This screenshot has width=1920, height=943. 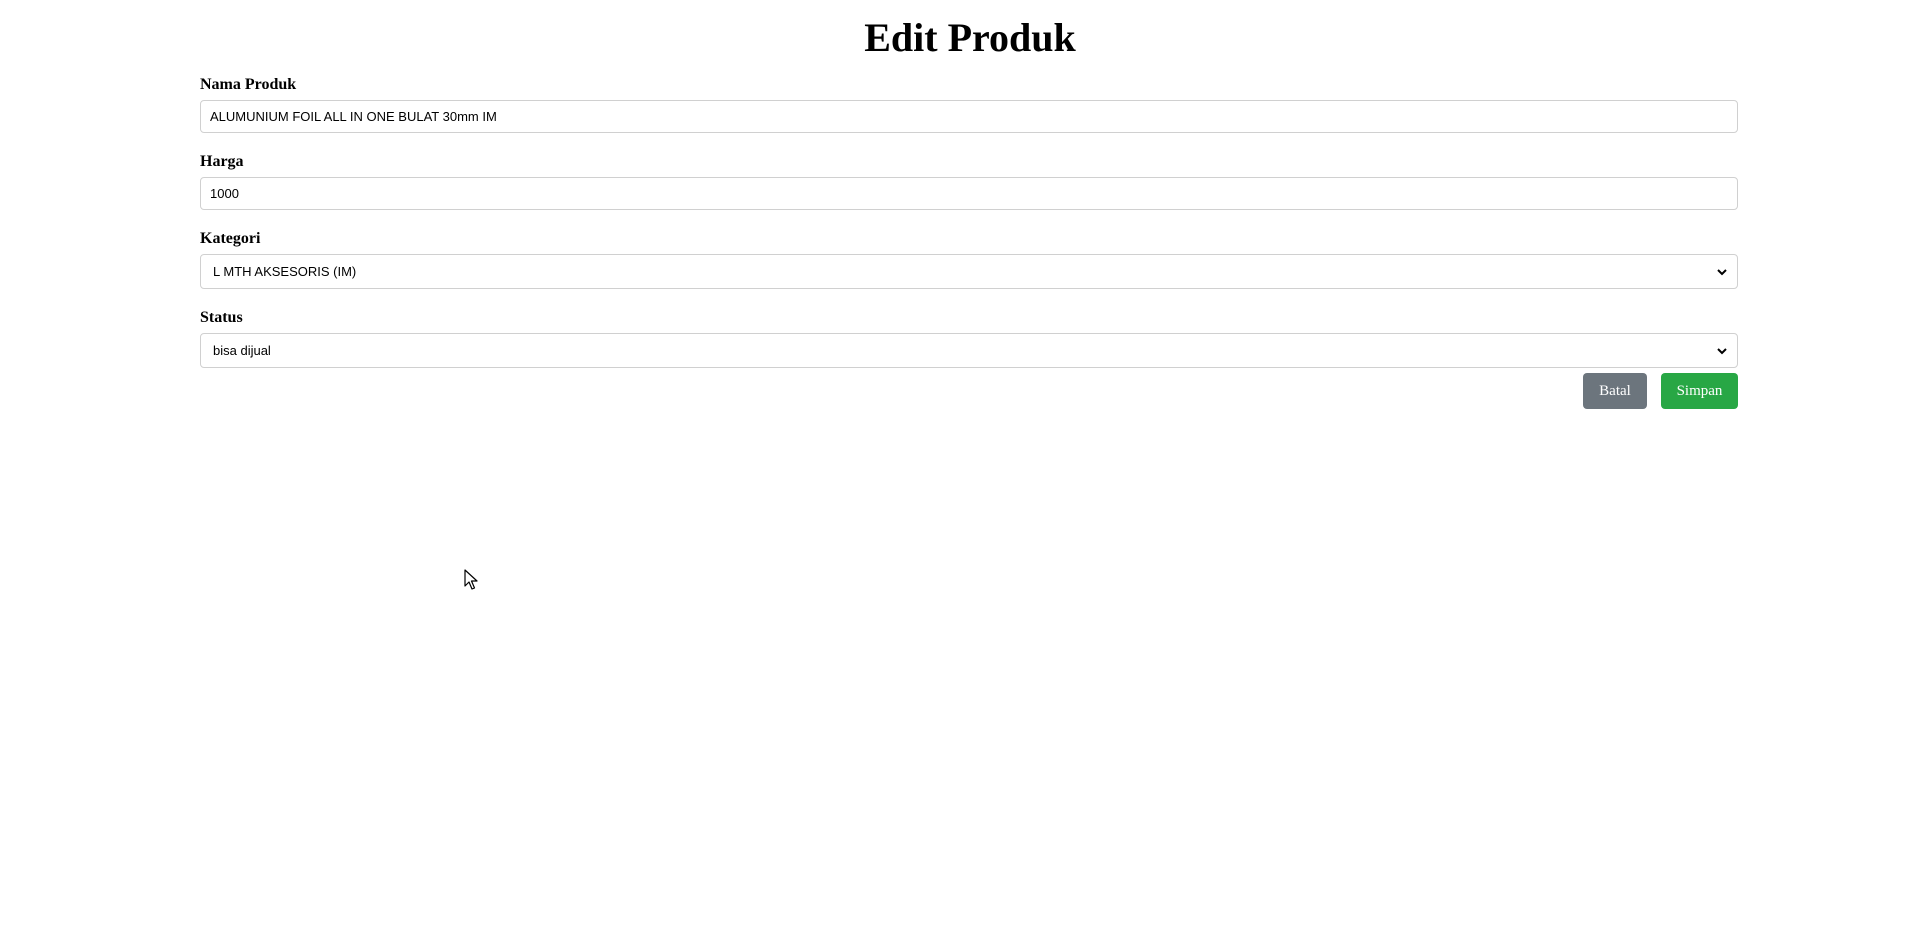 What do you see at coordinates (1699, 391) in the screenshot?
I see `save-button: Simpan` at bounding box center [1699, 391].